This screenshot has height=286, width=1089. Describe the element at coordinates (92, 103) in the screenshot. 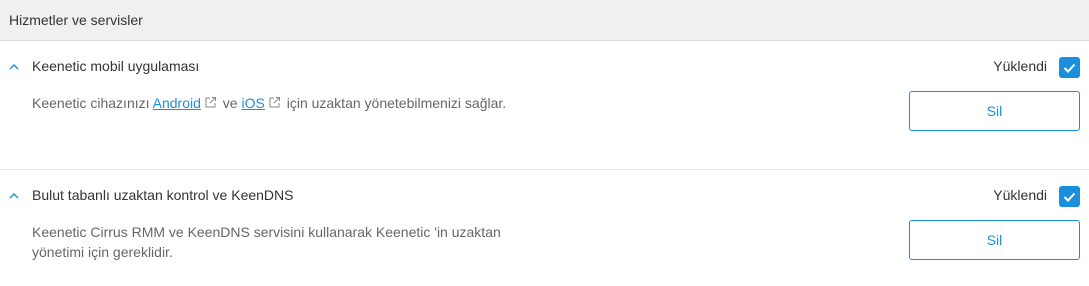

I see `desc-text: Keenetic cihazınızı` at that location.